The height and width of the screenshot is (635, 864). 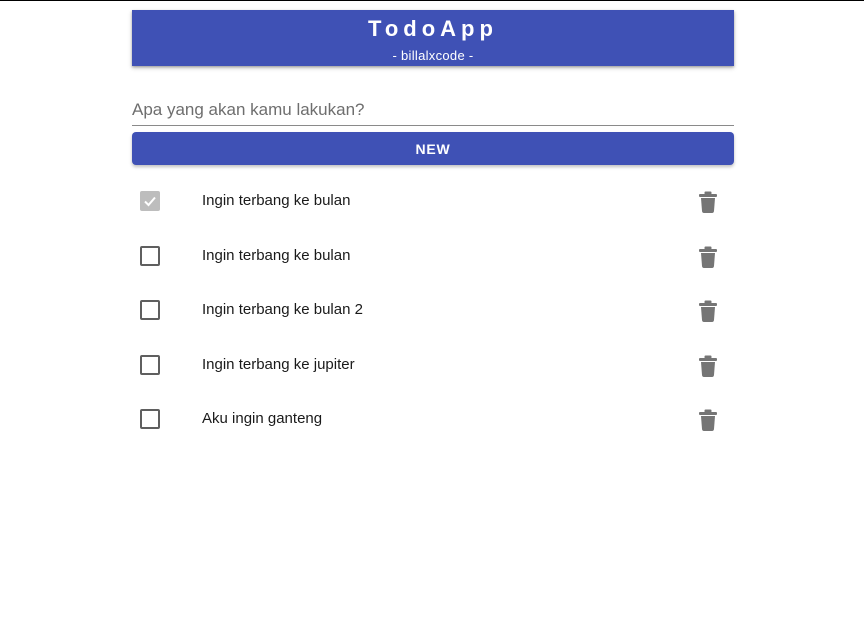 I want to click on new-button: NEW, so click(x=433, y=148).